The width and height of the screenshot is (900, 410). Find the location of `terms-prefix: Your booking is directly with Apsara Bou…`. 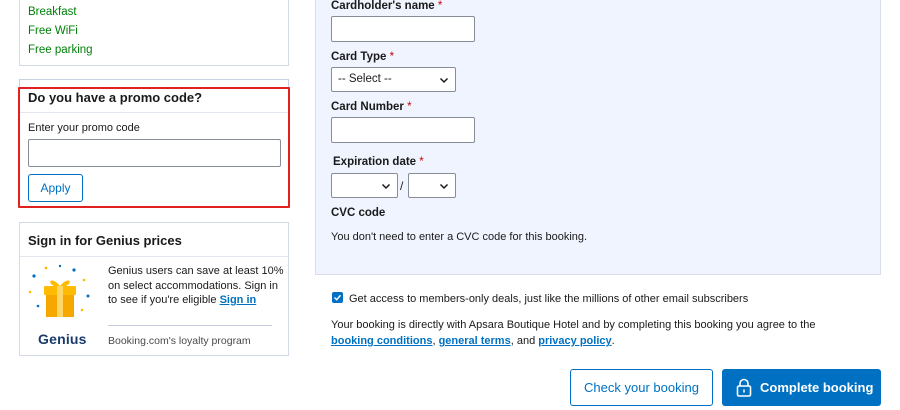

terms-prefix: Your booking is directly with Apsara Bou… is located at coordinates (573, 325).